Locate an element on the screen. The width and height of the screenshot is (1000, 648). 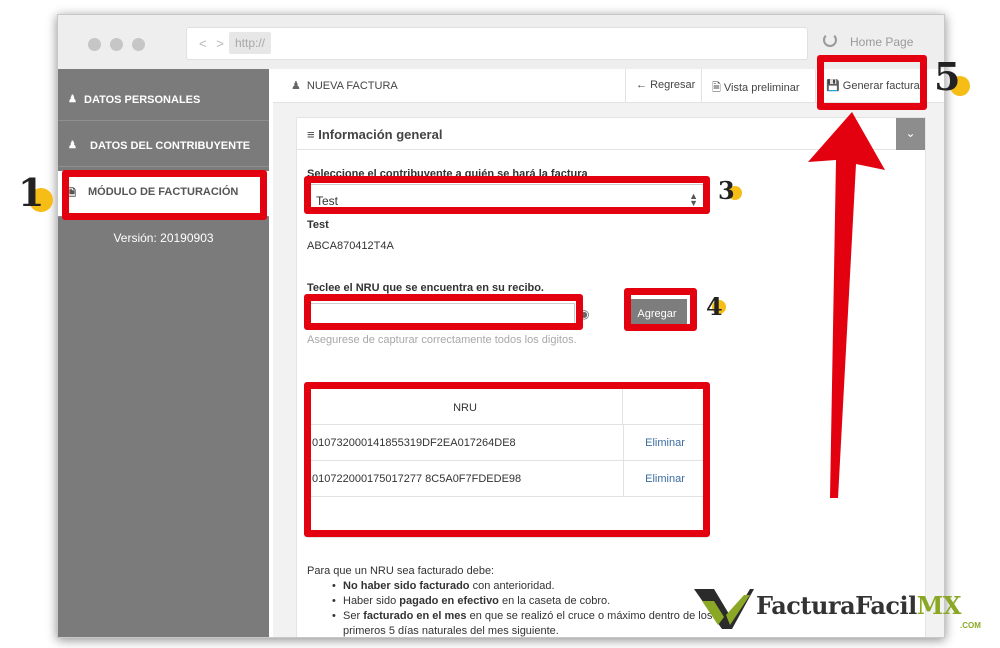
rule-text: con anterioridad. is located at coordinates (512, 586).